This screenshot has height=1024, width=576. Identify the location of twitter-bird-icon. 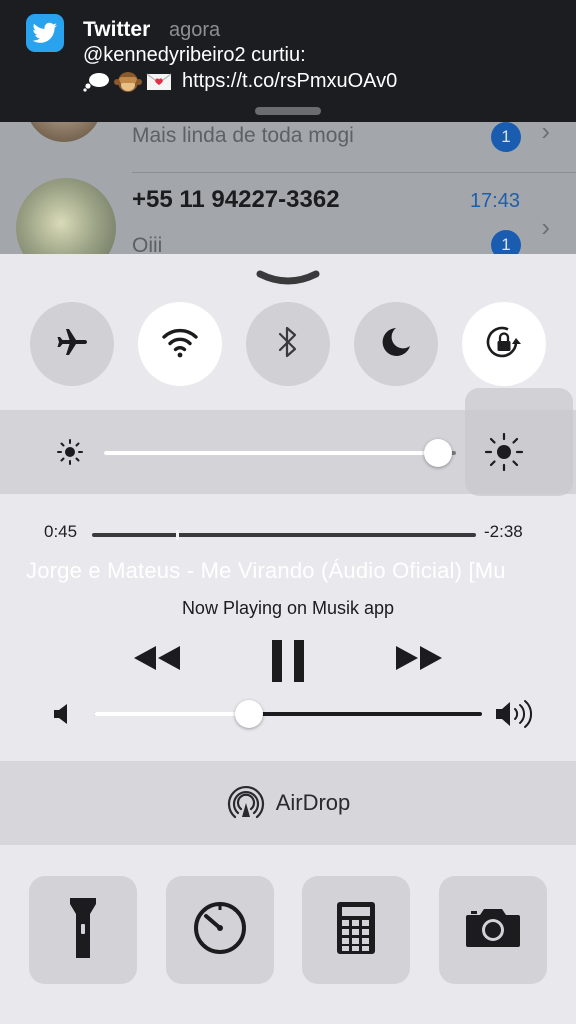
(45, 33).